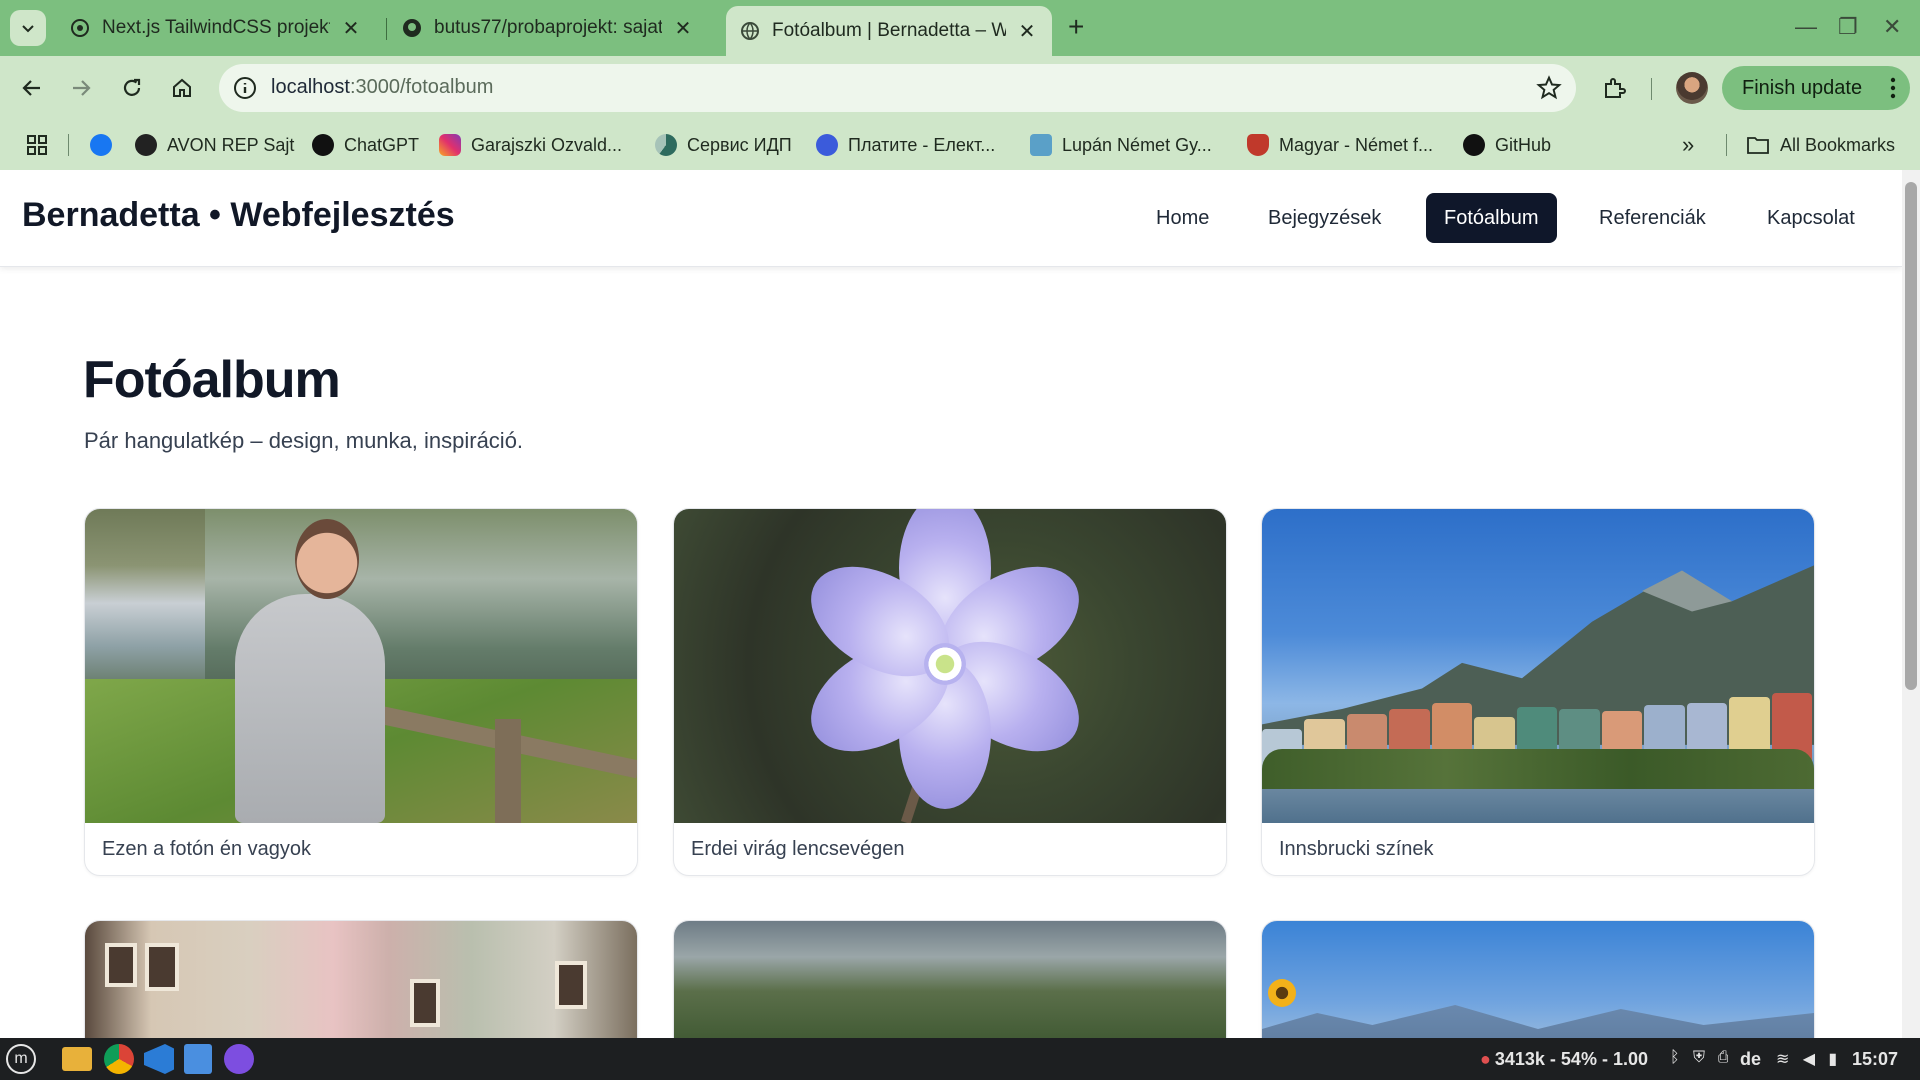  What do you see at coordinates (897, 88) in the screenshot?
I see `address-bar: localhost:3000/fotoalbum` at bounding box center [897, 88].